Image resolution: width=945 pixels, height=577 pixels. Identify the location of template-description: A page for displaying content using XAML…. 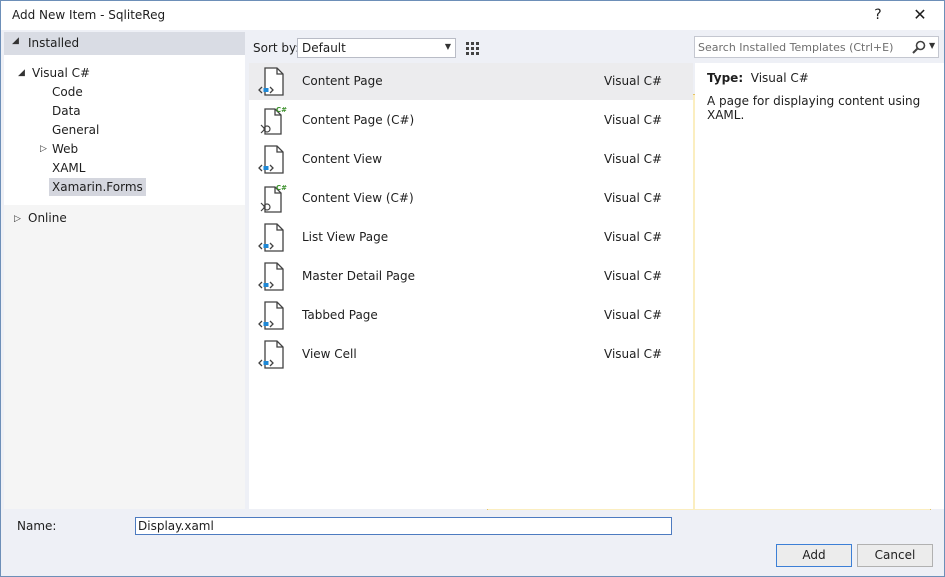
(814, 108).